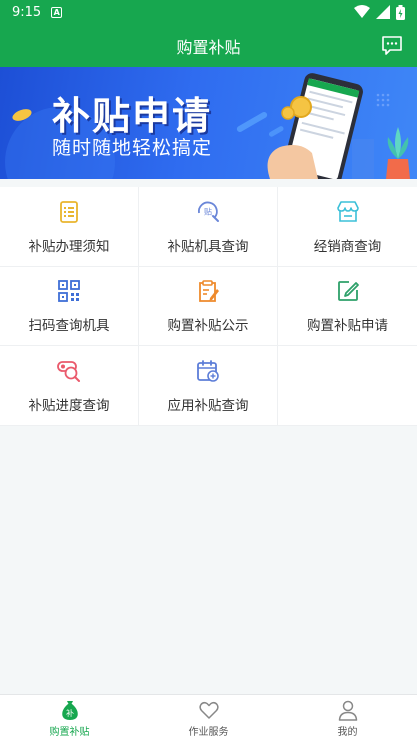 The width and height of the screenshot is (417, 741). Describe the element at coordinates (347, 386) in the screenshot. I see `menu-empty-cell` at that location.